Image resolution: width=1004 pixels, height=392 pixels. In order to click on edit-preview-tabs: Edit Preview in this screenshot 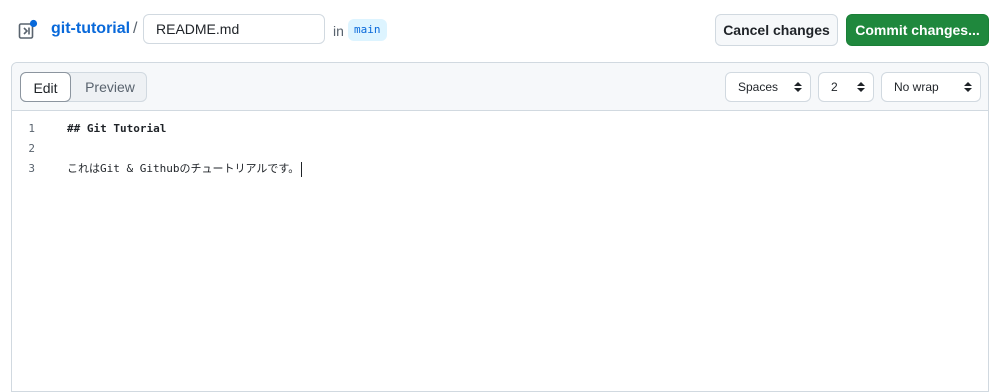, I will do `click(83, 87)`.